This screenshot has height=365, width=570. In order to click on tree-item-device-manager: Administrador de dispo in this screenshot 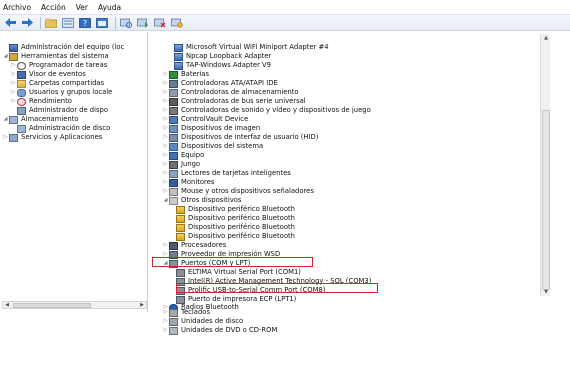, I will do `click(62, 110)`.